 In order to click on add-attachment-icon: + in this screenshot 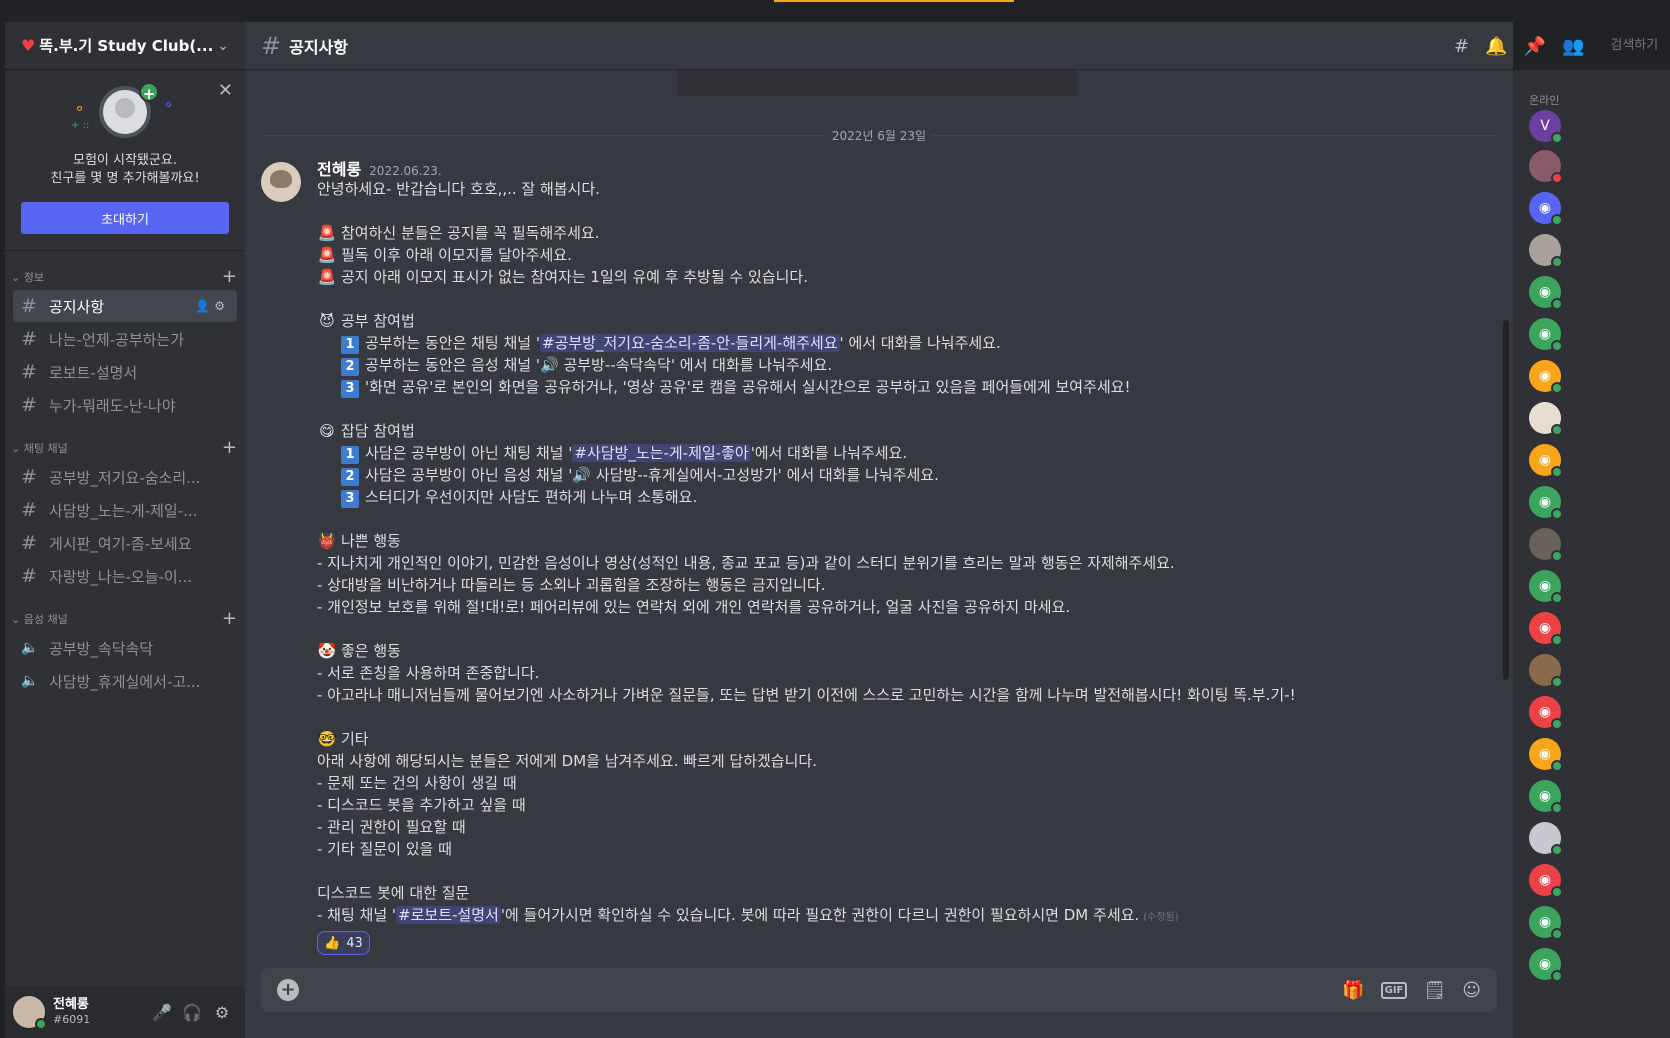, I will do `click(288, 990)`.